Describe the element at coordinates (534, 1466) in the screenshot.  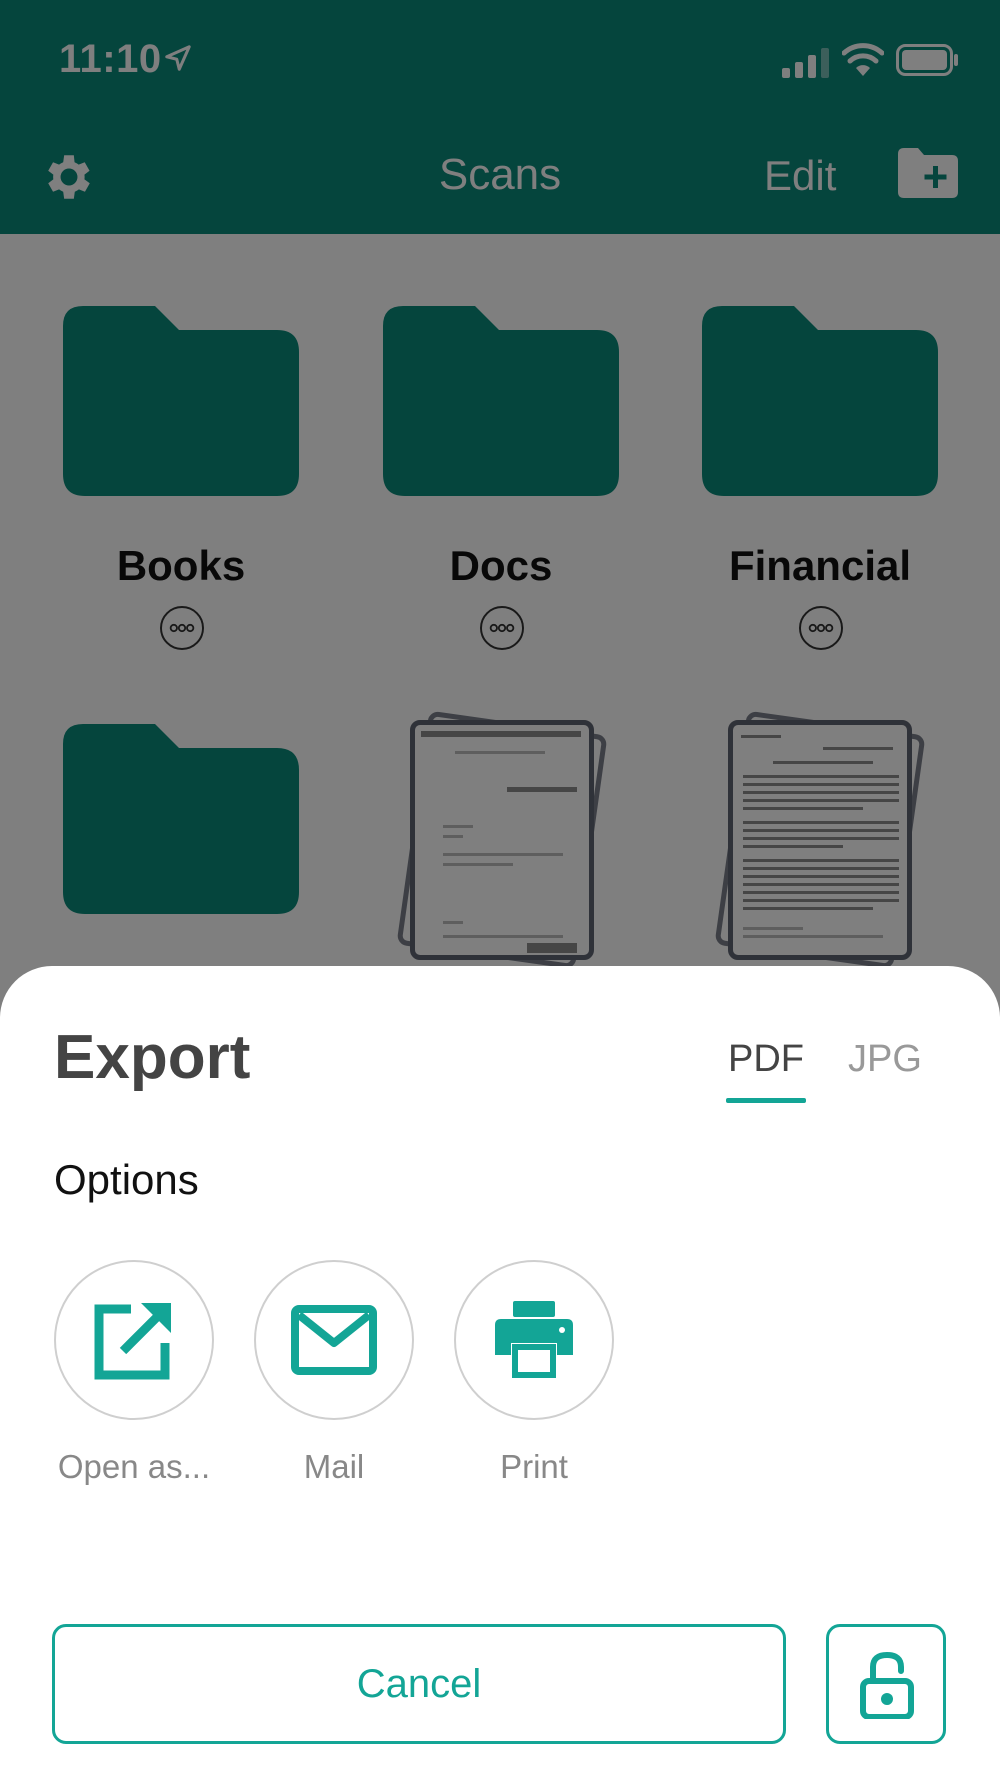
I see `option-label-print: Print` at that location.